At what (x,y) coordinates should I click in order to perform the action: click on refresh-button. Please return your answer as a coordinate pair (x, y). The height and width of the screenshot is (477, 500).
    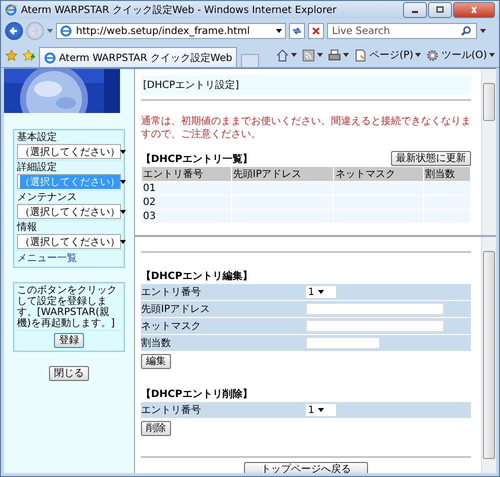
    Looking at the image, I should click on (297, 31).